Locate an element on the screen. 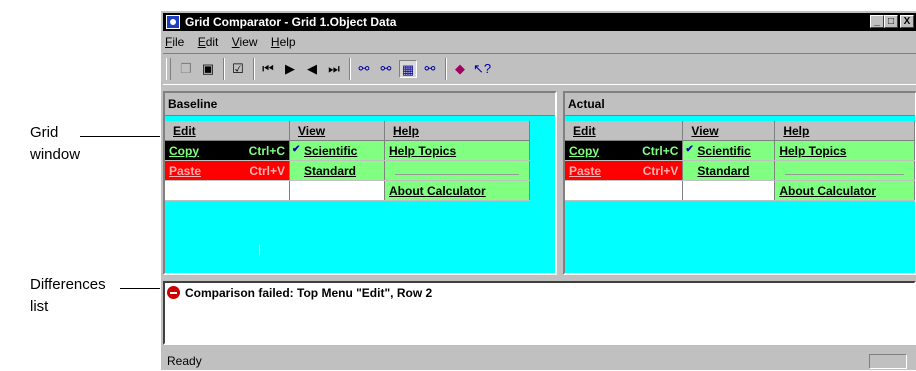  window-title: Grid Comparator - Grid 1.Object Data is located at coordinates (291, 22).